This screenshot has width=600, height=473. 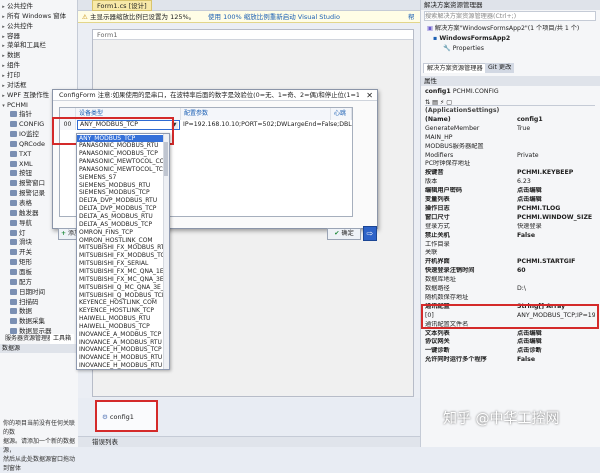 I want to click on dropdown-option: MITSUBISHI_FX_MODBUS_RTU, so click(x=120, y=248).